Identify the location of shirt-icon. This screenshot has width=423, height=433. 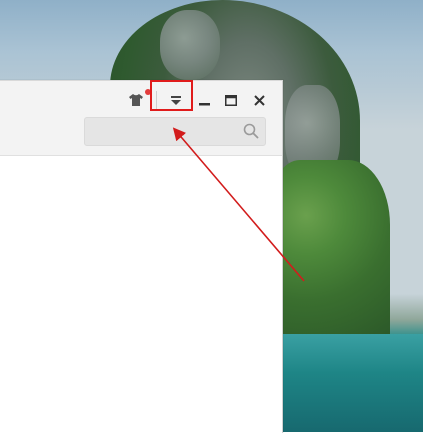
(136, 100).